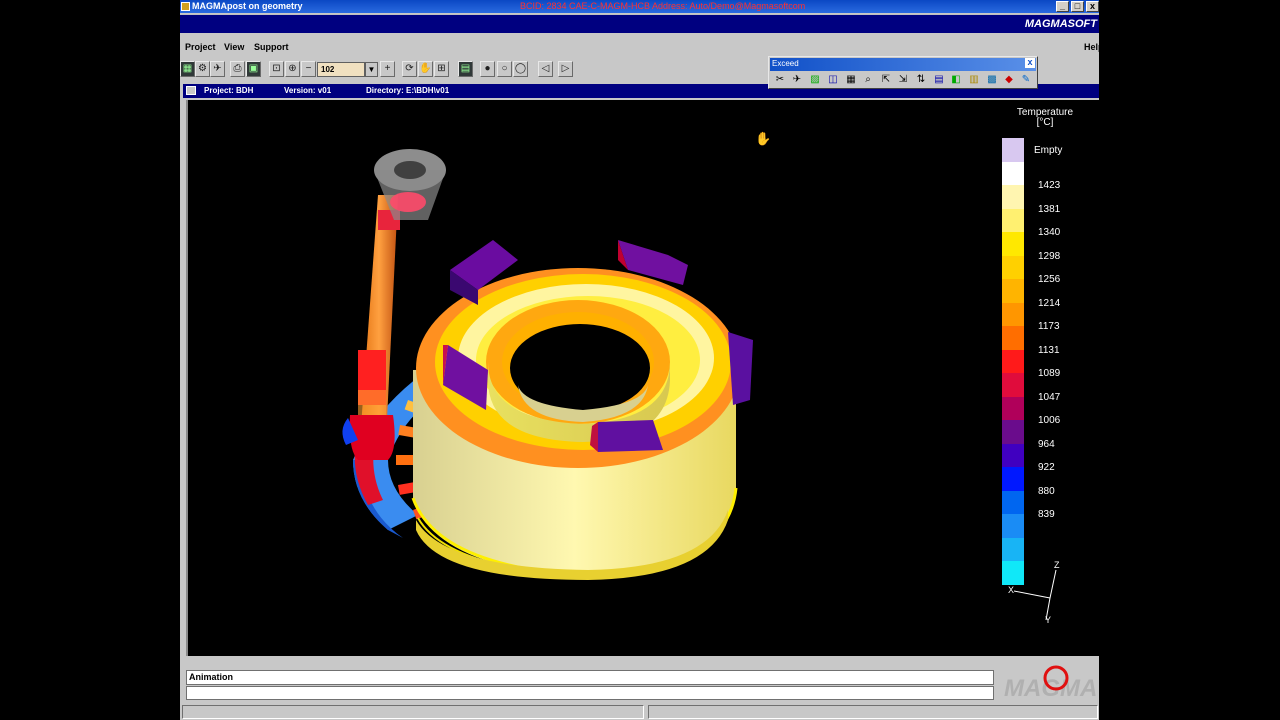 Image resolution: width=1280 pixels, height=720 pixels. What do you see at coordinates (797, 80) in the screenshot?
I see `exceed-tool-2-icon: ✈` at bounding box center [797, 80].